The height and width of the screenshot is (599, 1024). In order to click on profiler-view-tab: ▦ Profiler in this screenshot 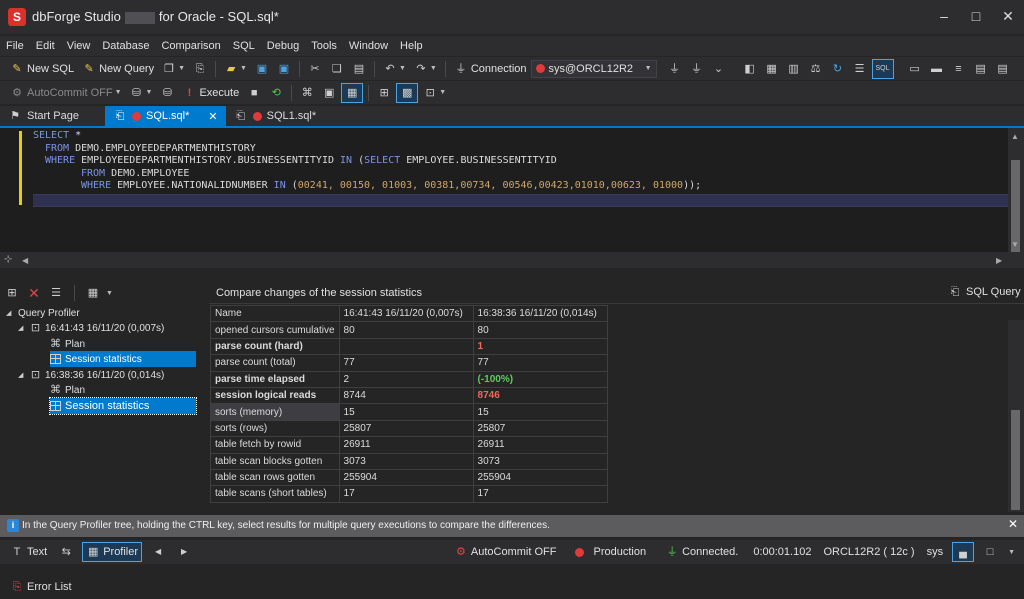, I will do `click(112, 552)`.